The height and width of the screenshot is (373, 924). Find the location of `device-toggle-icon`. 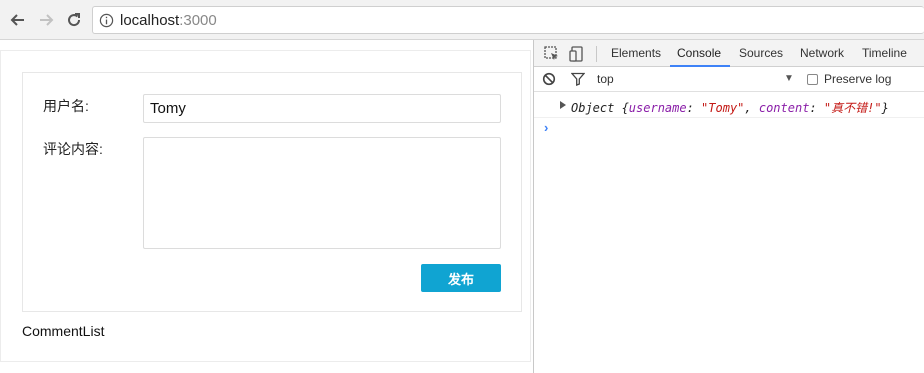

device-toggle-icon is located at coordinates (577, 54).